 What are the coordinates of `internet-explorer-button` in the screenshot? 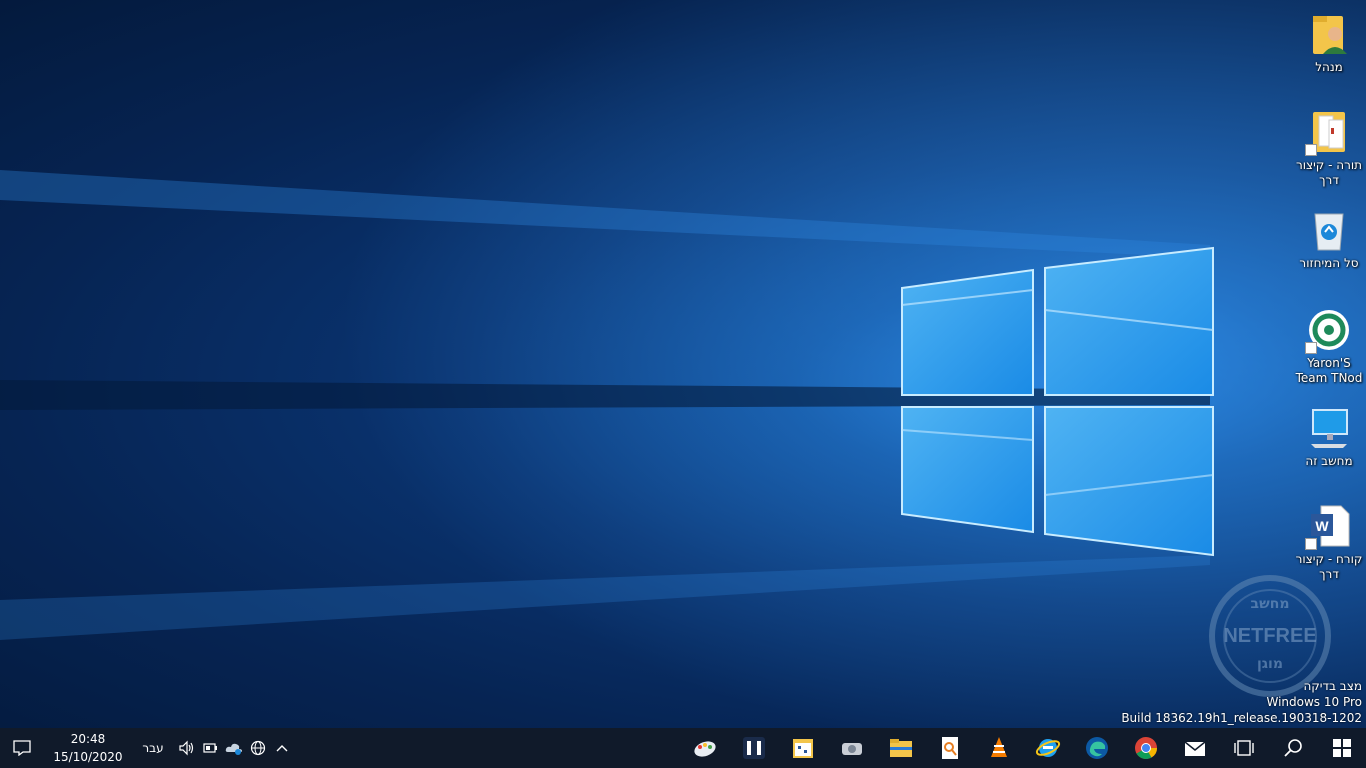 It's located at (1047, 748).